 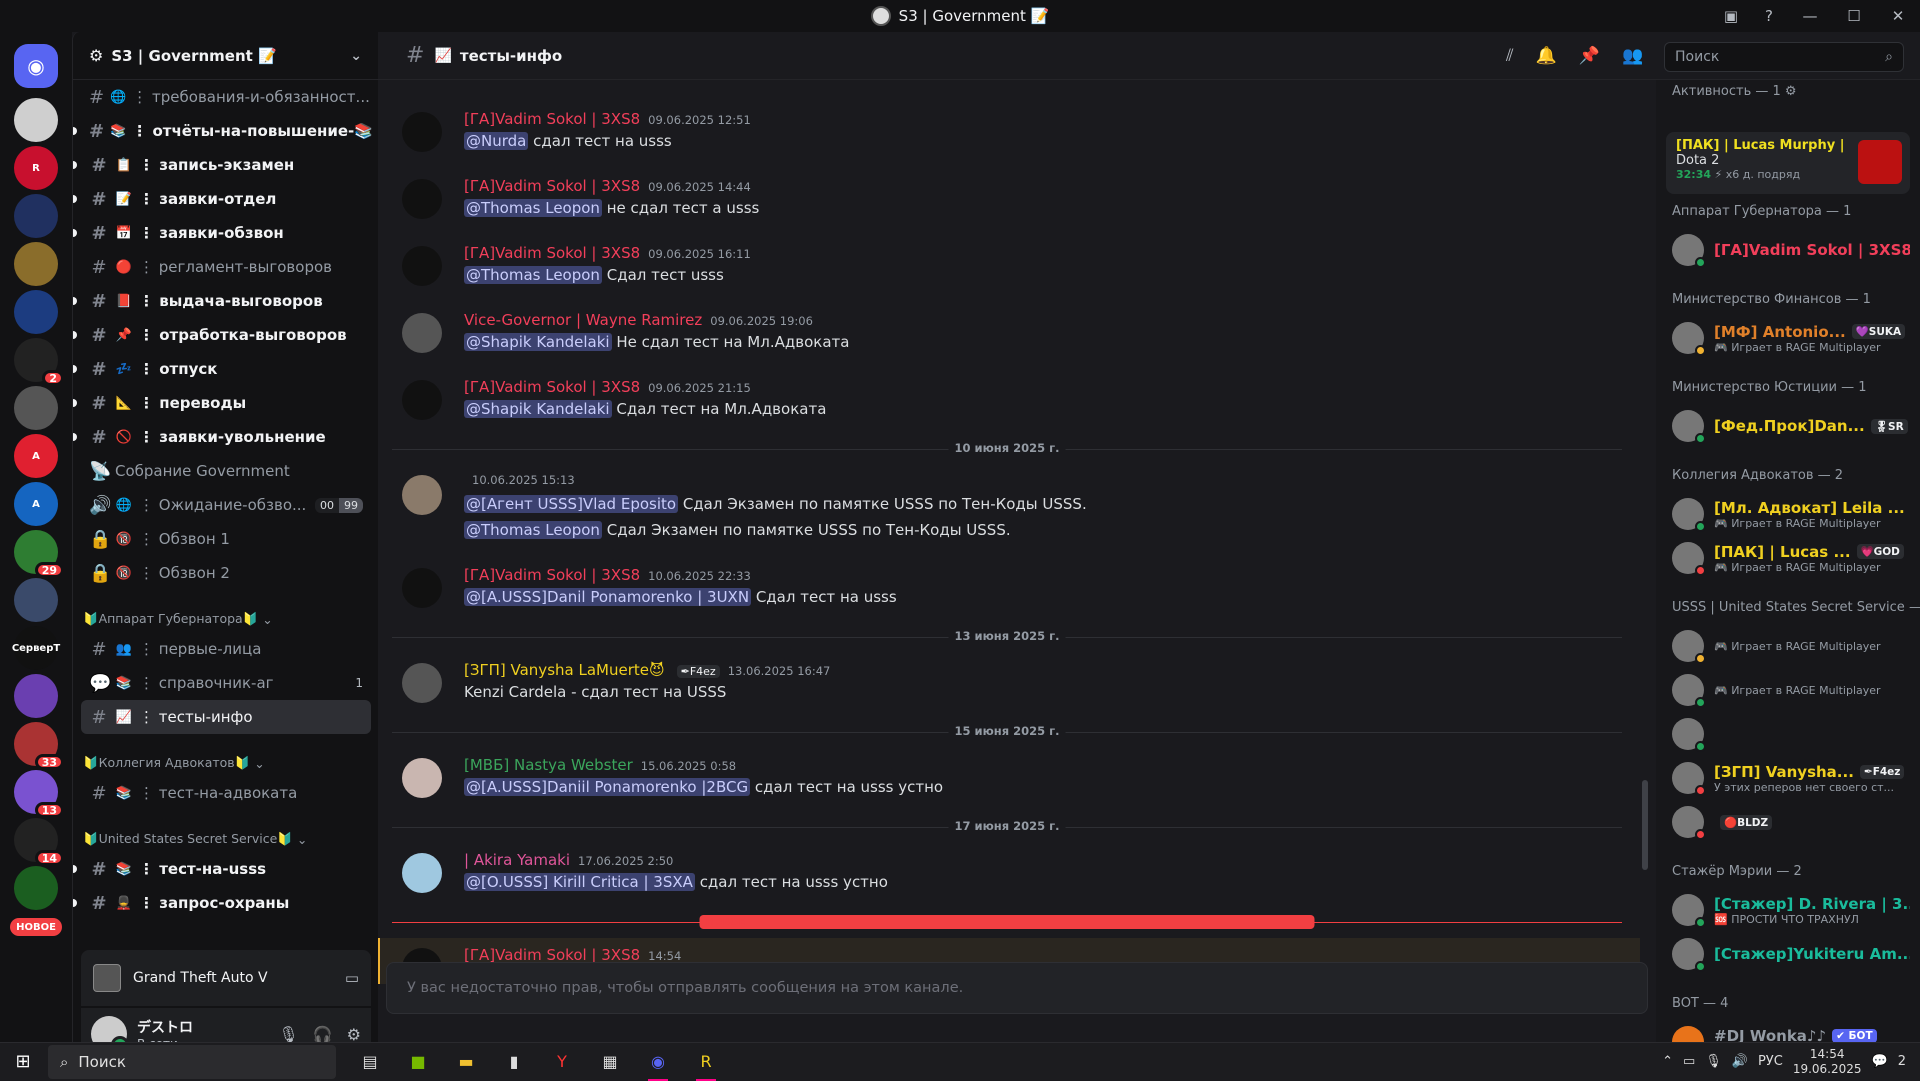 I want to click on channel-выдача-выговоров: # 📕 ⋮ выдача-выговоров, so click(x=222, y=301).